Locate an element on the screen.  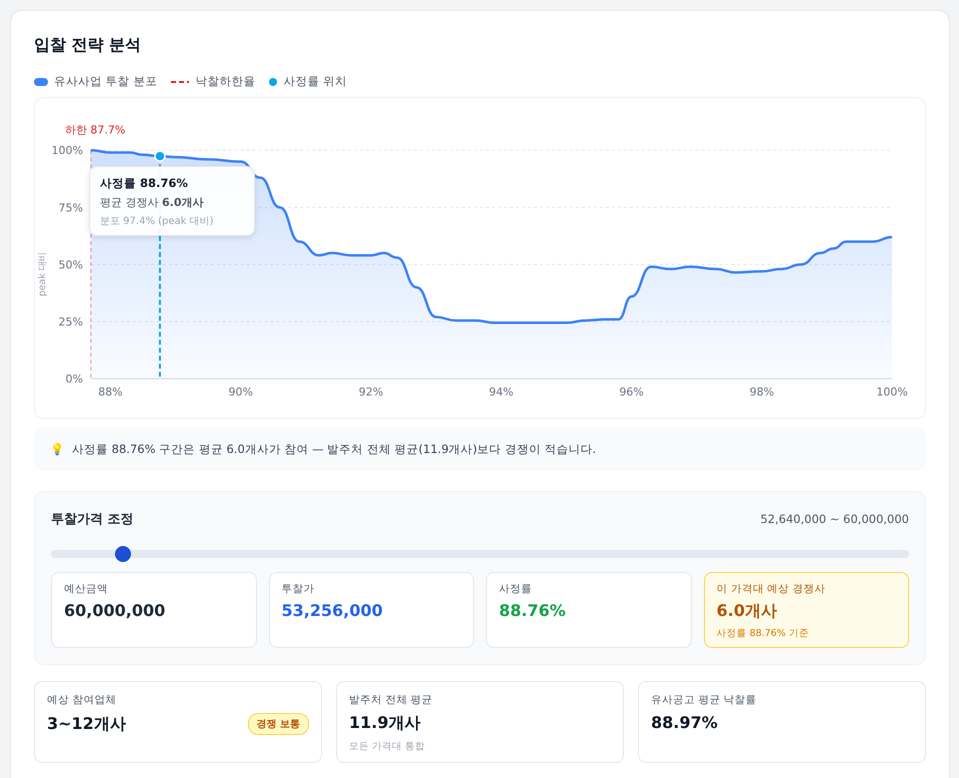
page-title: 입찰 전략 분석 is located at coordinates (88, 45).